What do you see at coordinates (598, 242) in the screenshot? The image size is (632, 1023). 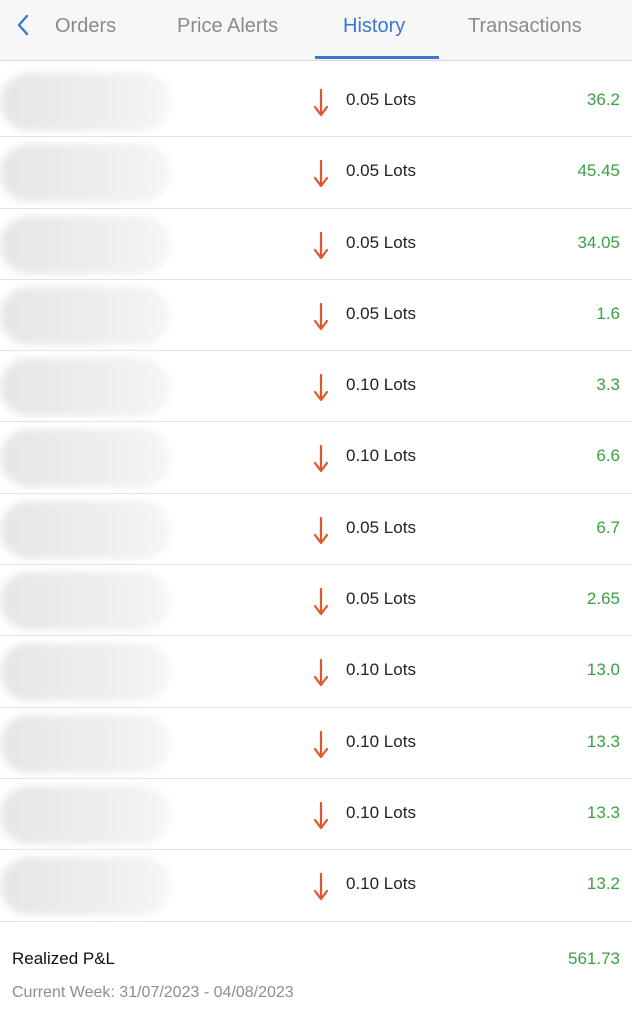 I see `profit-value: 34.05` at bounding box center [598, 242].